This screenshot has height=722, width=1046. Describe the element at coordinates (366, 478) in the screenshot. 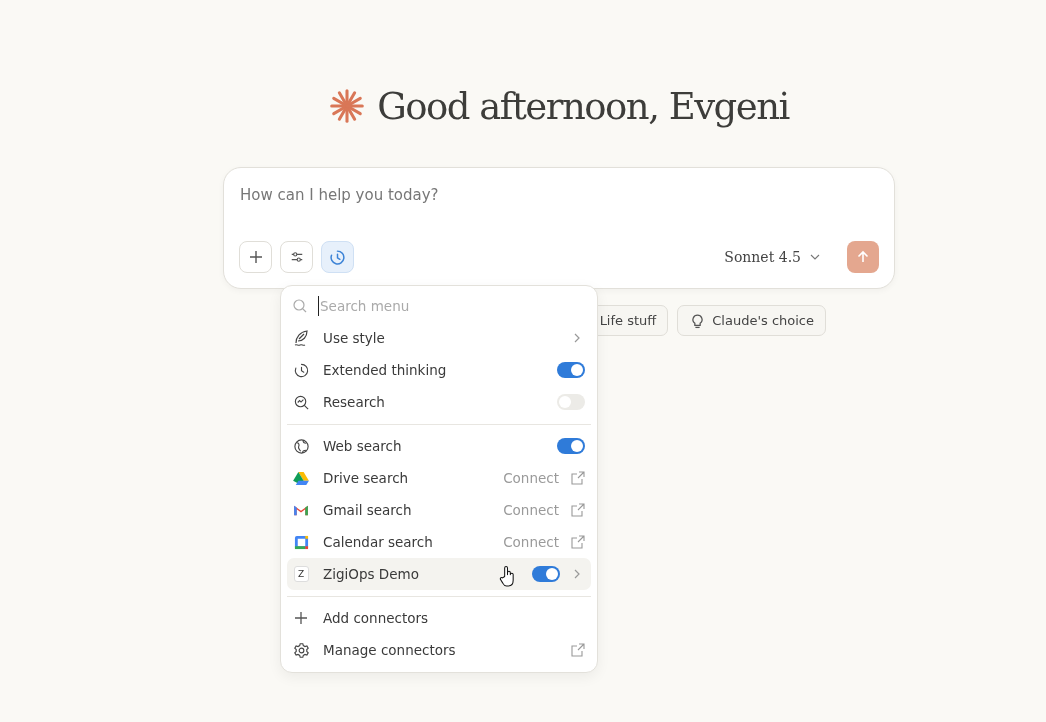

I see `menu-item-label: Drive search` at that location.